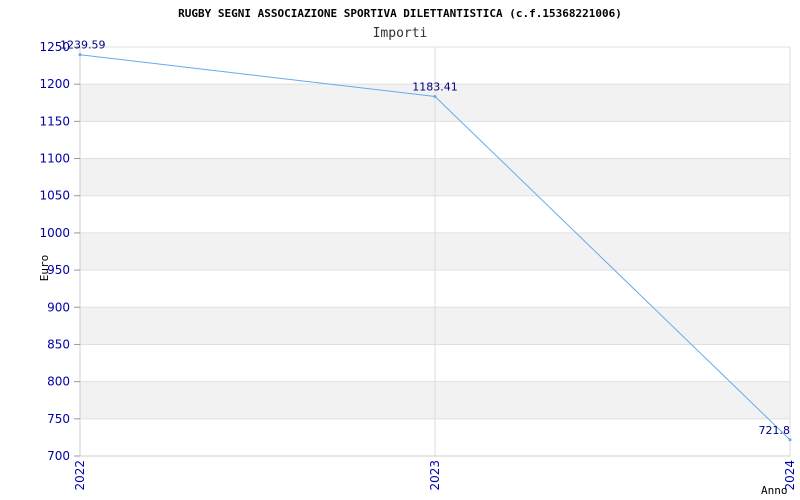 This screenshot has height=500, width=800. I want to click on x-axis-label: Anno, so click(774, 490).